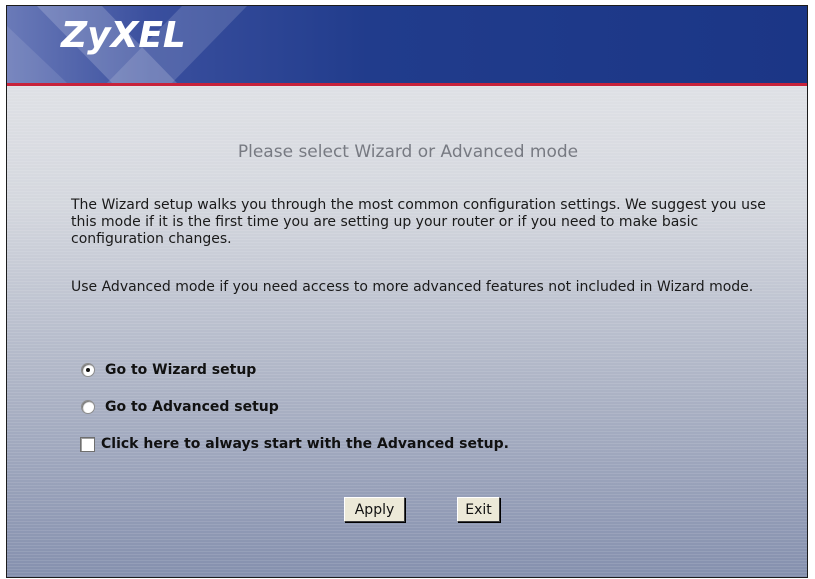  Describe the element at coordinates (87, 444) in the screenshot. I see `always-advanced-checkbox` at that location.